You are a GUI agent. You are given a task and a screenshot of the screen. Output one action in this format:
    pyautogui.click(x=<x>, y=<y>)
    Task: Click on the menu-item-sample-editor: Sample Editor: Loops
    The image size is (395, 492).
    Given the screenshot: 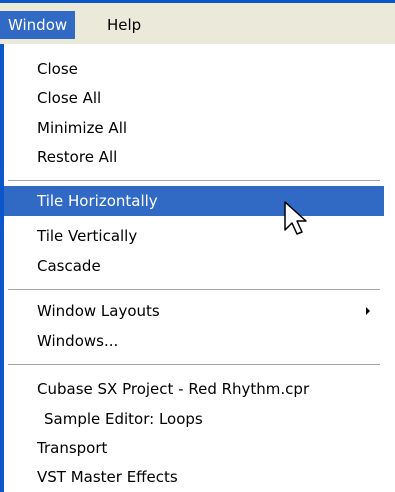 What is the action you would take?
    pyautogui.click(x=194, y=419)
    